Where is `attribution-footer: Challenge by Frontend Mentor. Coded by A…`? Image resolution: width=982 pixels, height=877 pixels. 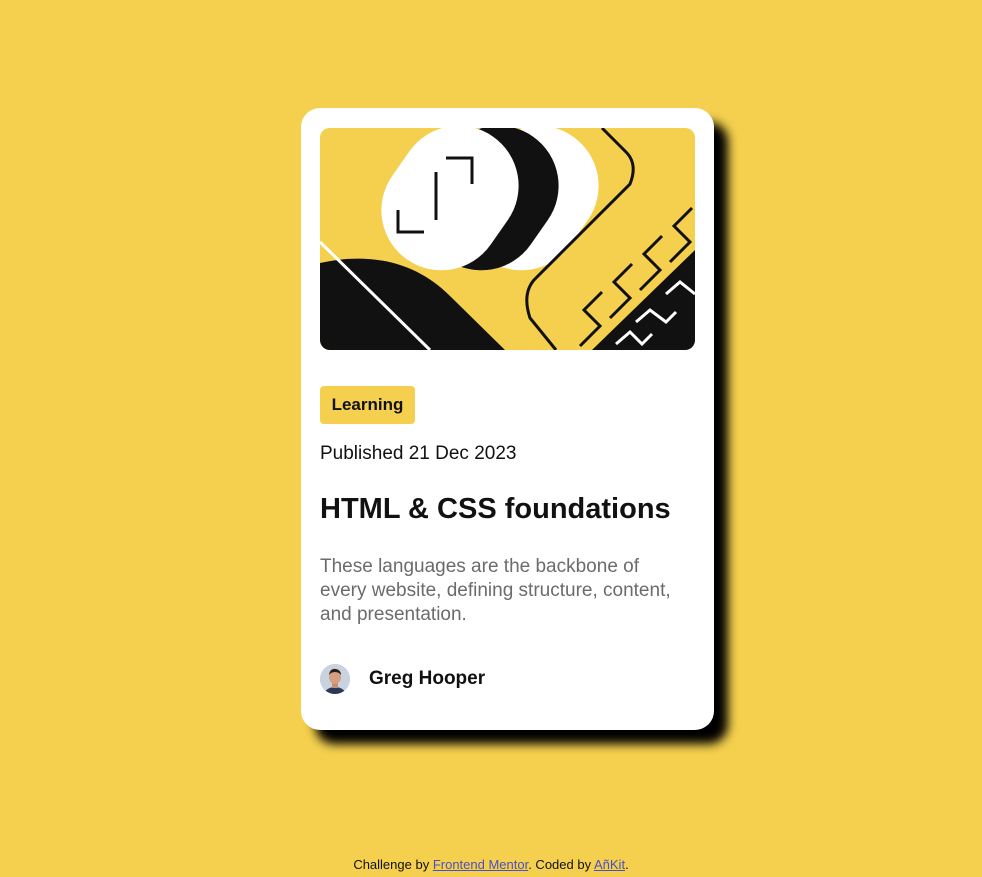 attribution-footer: Challenge by Frontend Mentor. Coded by A… is located at coordinates (491, 864).